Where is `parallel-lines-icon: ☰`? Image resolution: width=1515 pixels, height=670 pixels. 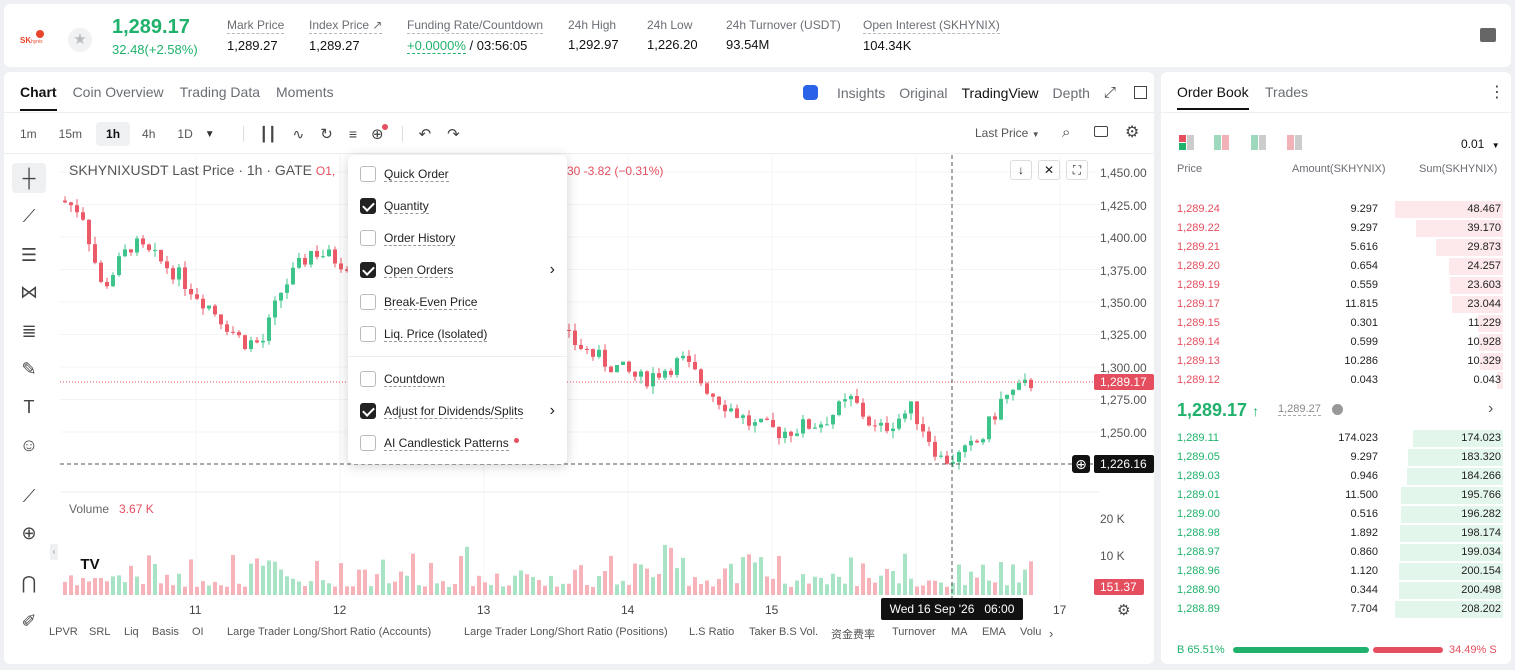
parallel-lines-icon: ☰ is located at coordinates (29, 255).